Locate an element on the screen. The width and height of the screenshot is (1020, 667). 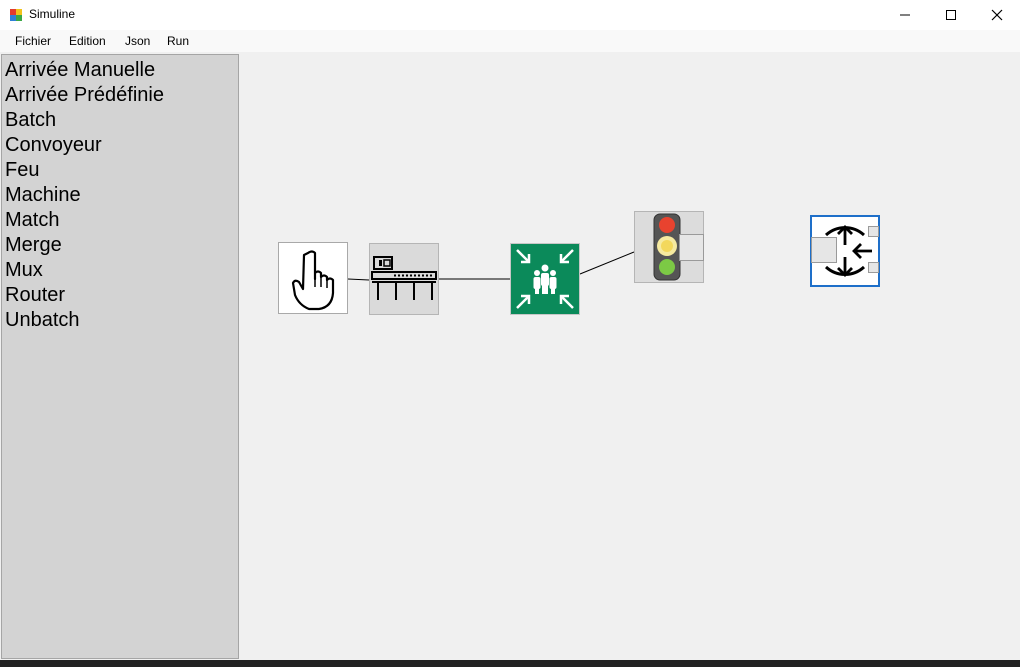
title-bar: Simuline is located at coordinates (510, 15).